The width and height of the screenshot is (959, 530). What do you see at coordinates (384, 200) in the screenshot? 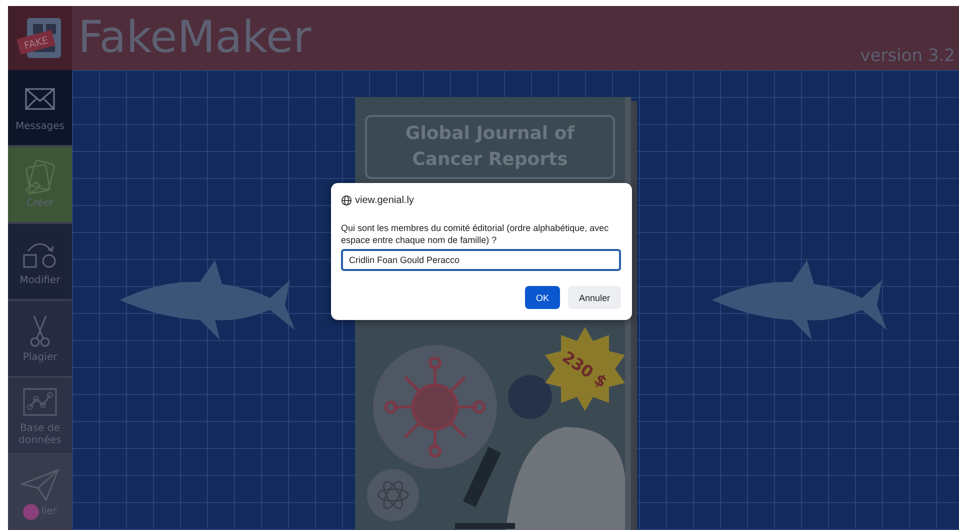
I see `dialog-origin: view.genial.ly` at bounding box center [384, 200].